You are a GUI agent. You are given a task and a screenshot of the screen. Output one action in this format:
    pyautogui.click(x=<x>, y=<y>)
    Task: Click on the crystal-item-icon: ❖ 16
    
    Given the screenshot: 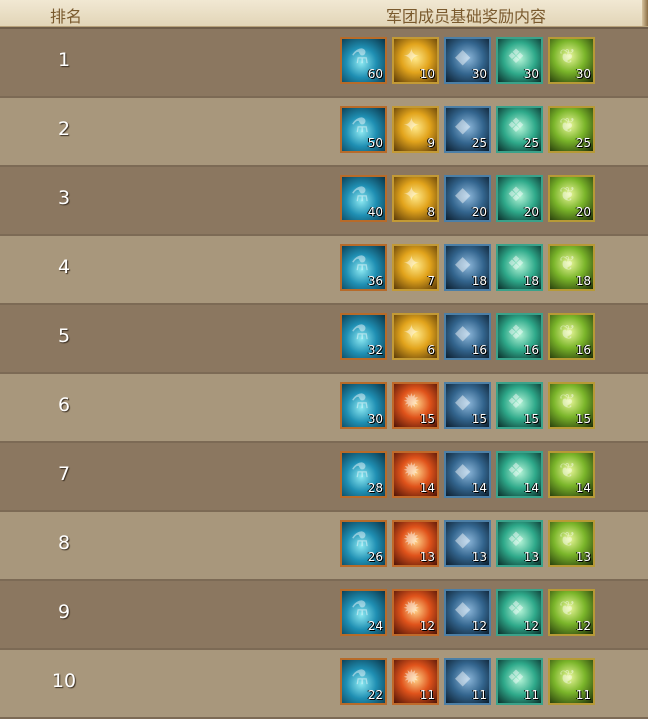 What is the action you would take?
    pyautogui.click(x=519, y=336)
    